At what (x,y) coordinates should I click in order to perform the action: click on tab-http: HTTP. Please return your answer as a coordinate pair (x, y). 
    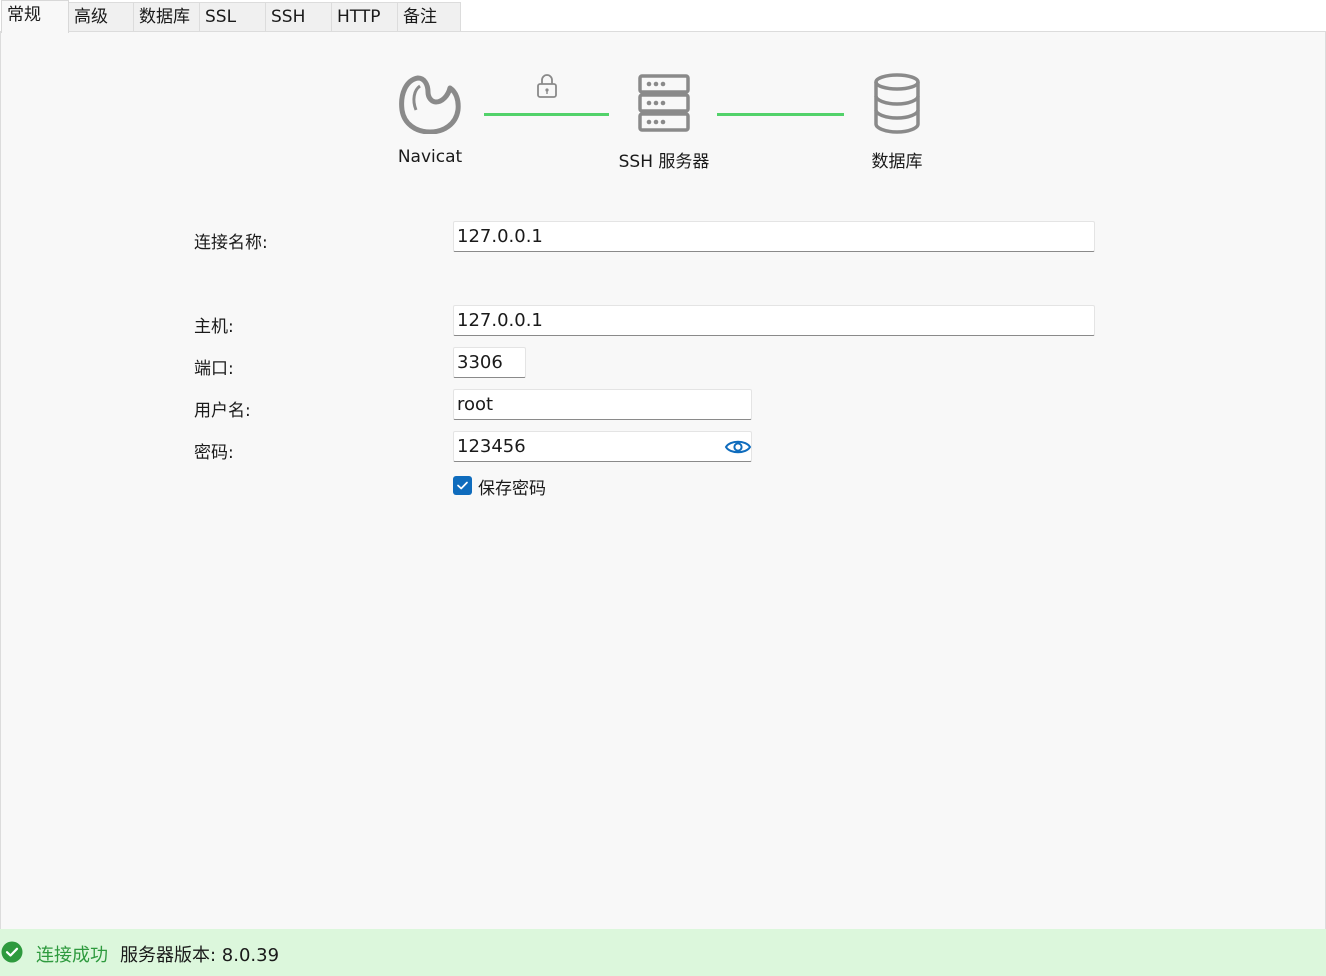
    Looking at the image, I should click on (364, 17).